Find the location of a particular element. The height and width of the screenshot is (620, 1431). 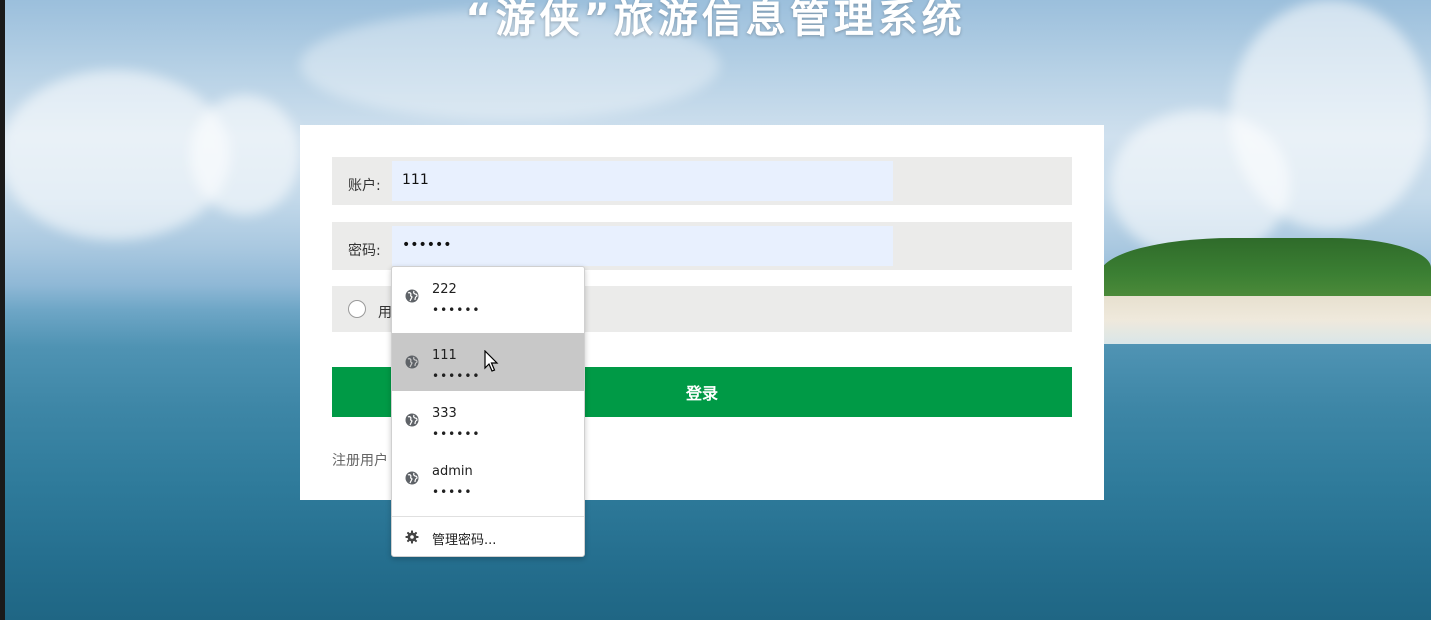

account-value: 111 is located at coordinates (415, 180).